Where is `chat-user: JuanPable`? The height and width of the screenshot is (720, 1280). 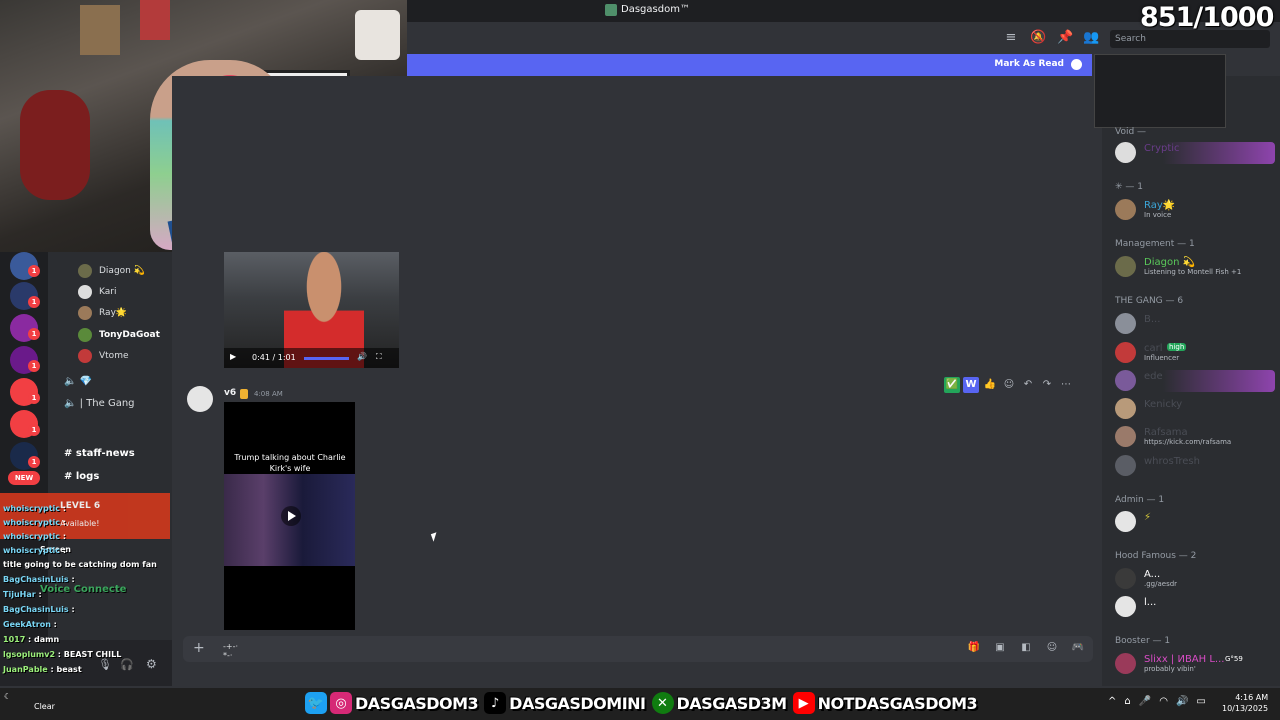
chat-user: JuanPable is located at coordinates (25, 669).